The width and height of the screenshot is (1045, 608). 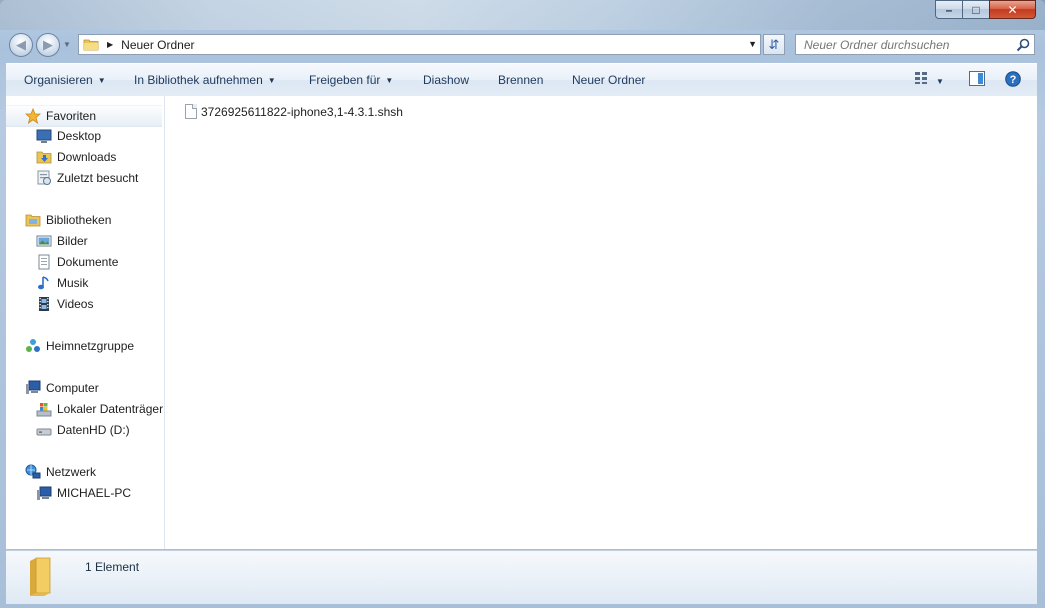 I want to click on star-icon, so click(x=33, y=115).